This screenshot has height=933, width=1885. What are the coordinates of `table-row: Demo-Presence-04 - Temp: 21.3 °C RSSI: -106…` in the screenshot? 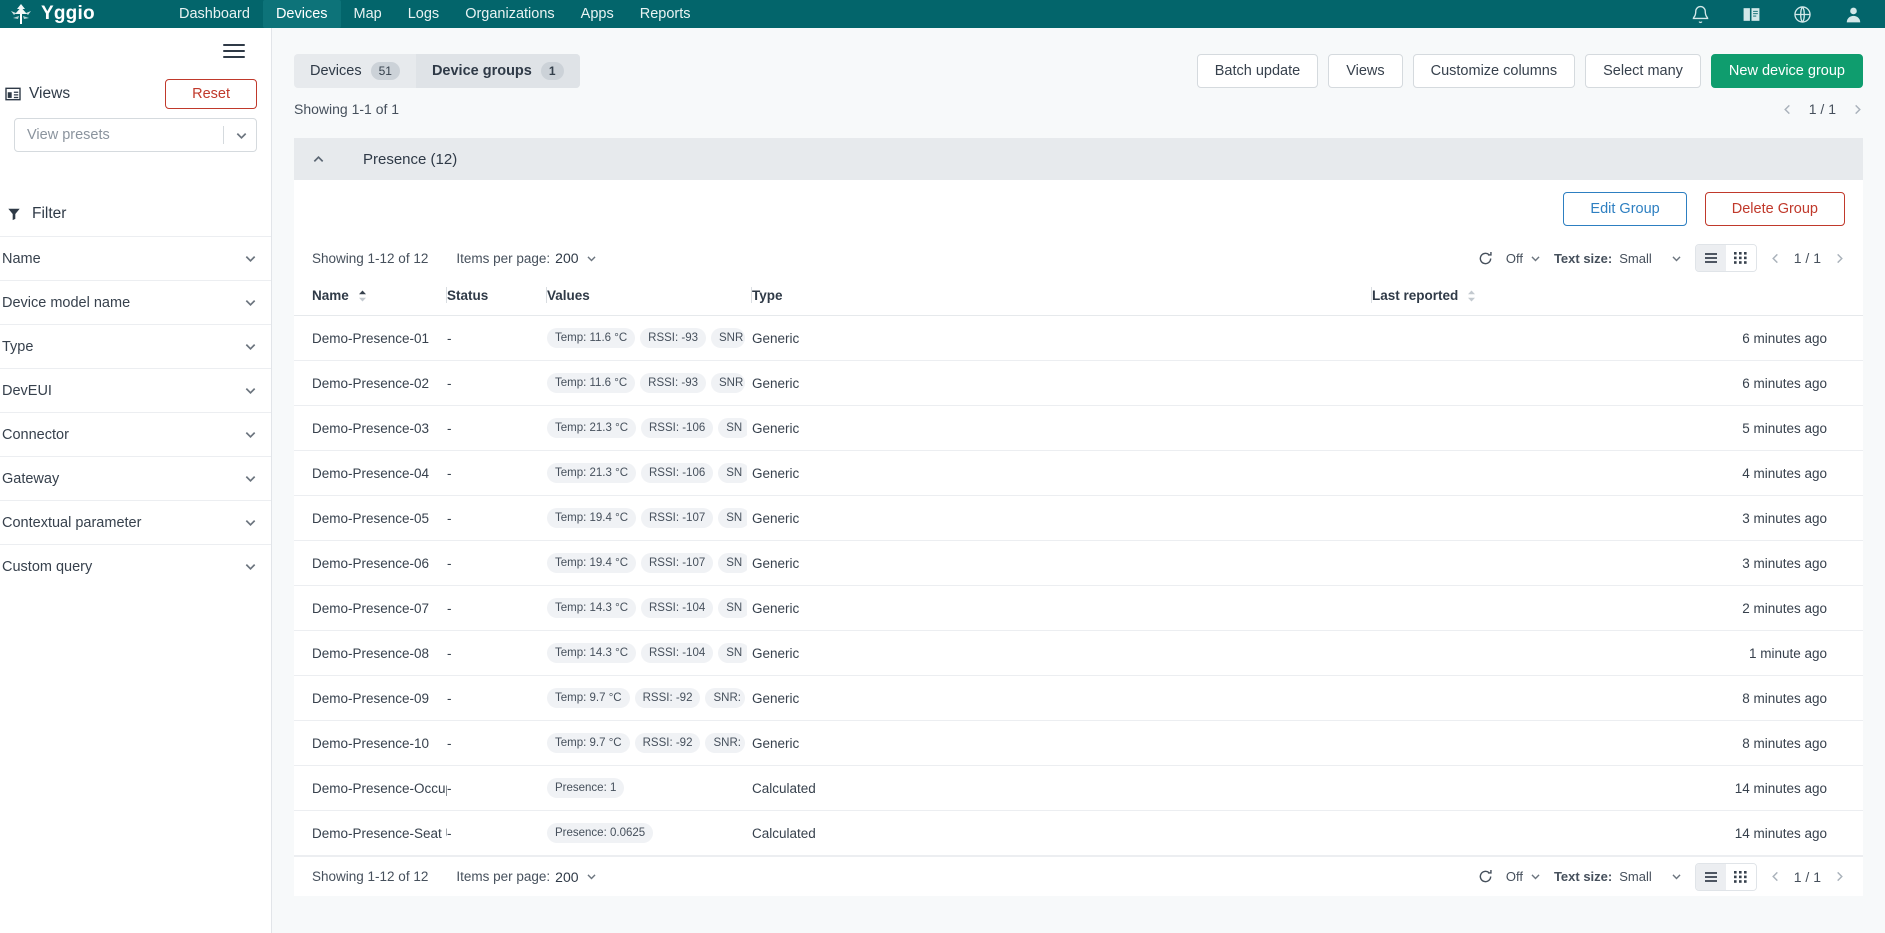 It's located at (1078, 473).